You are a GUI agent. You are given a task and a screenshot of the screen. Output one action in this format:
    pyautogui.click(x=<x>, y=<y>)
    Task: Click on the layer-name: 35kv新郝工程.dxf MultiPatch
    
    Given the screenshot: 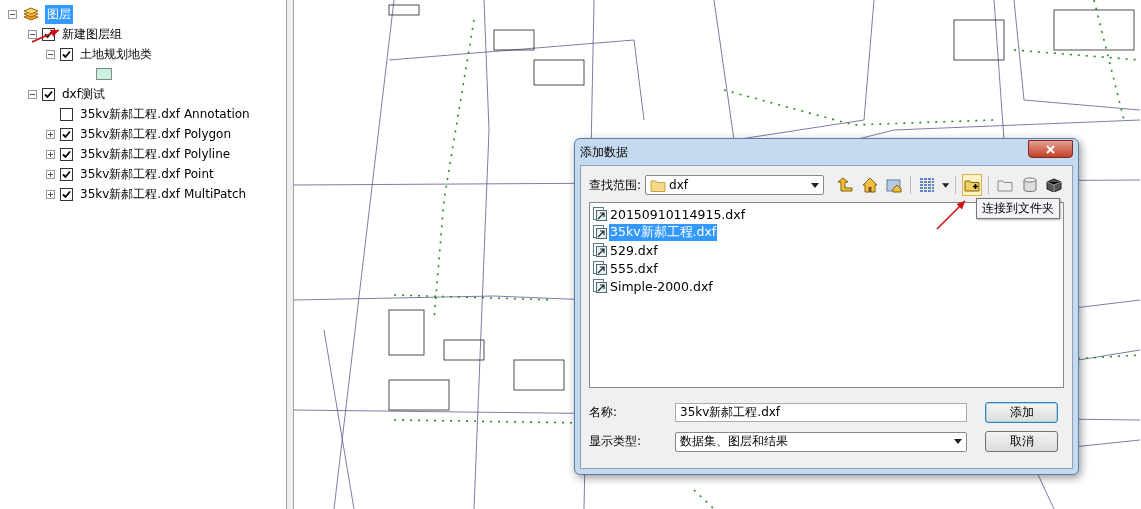 What is the action you would take?
    pyautogui.click(x=163, y=194)
    